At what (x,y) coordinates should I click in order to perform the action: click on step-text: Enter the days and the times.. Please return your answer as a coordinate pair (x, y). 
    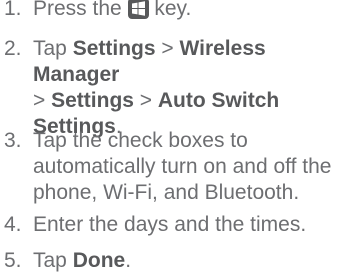
    Looking at the image, I should click on (170, 224).